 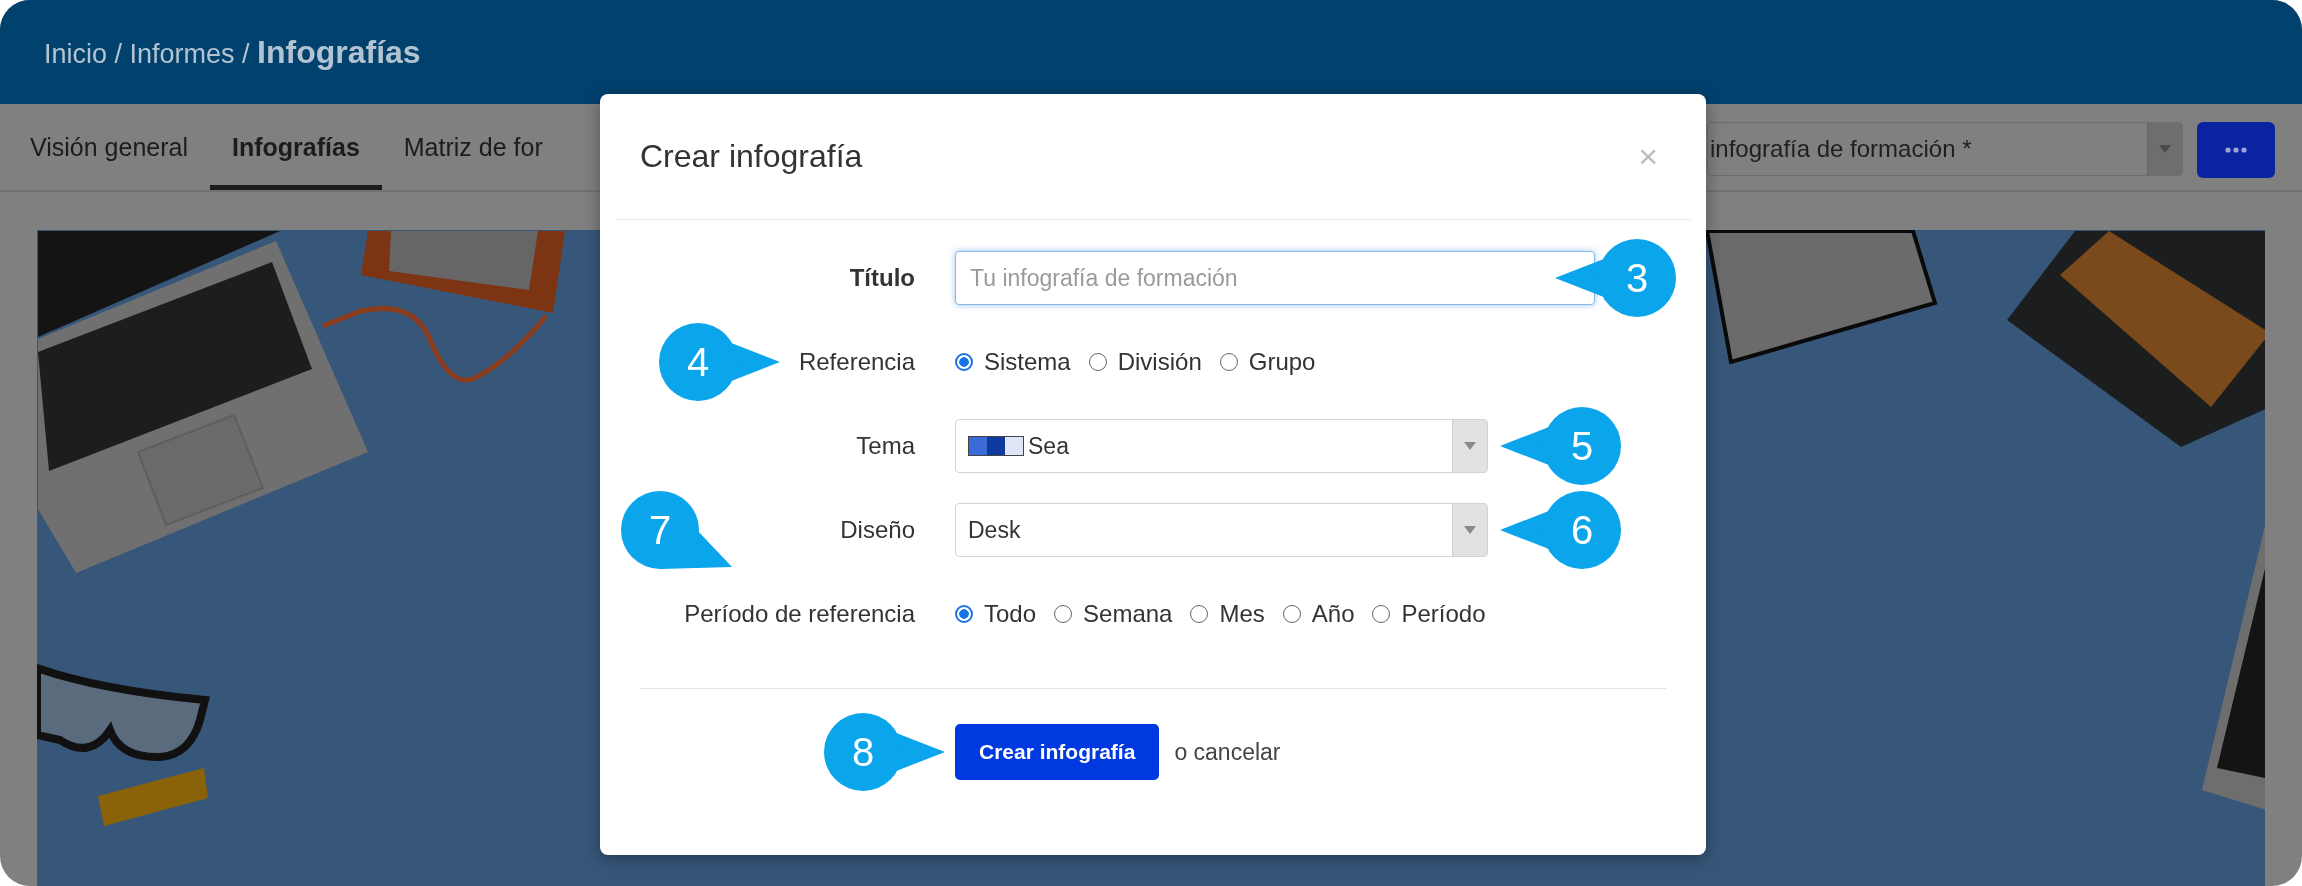 I want to click on radio-label: División, so click(x=1159, y=362).